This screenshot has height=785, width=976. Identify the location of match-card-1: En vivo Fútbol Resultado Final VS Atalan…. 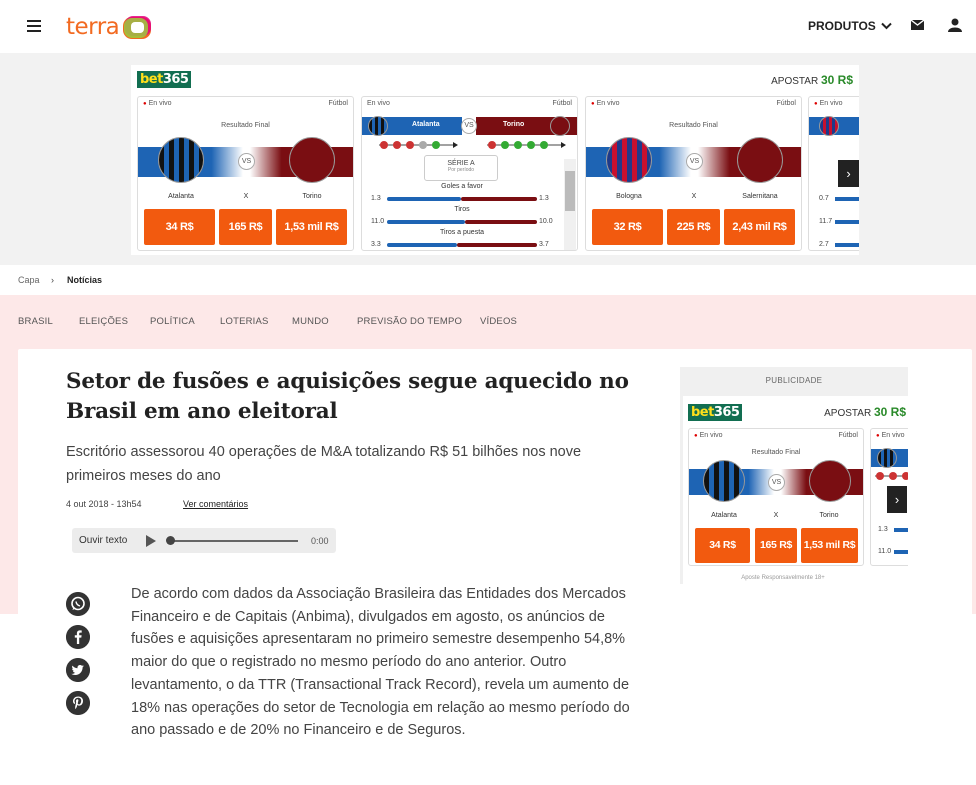
(245, 173).